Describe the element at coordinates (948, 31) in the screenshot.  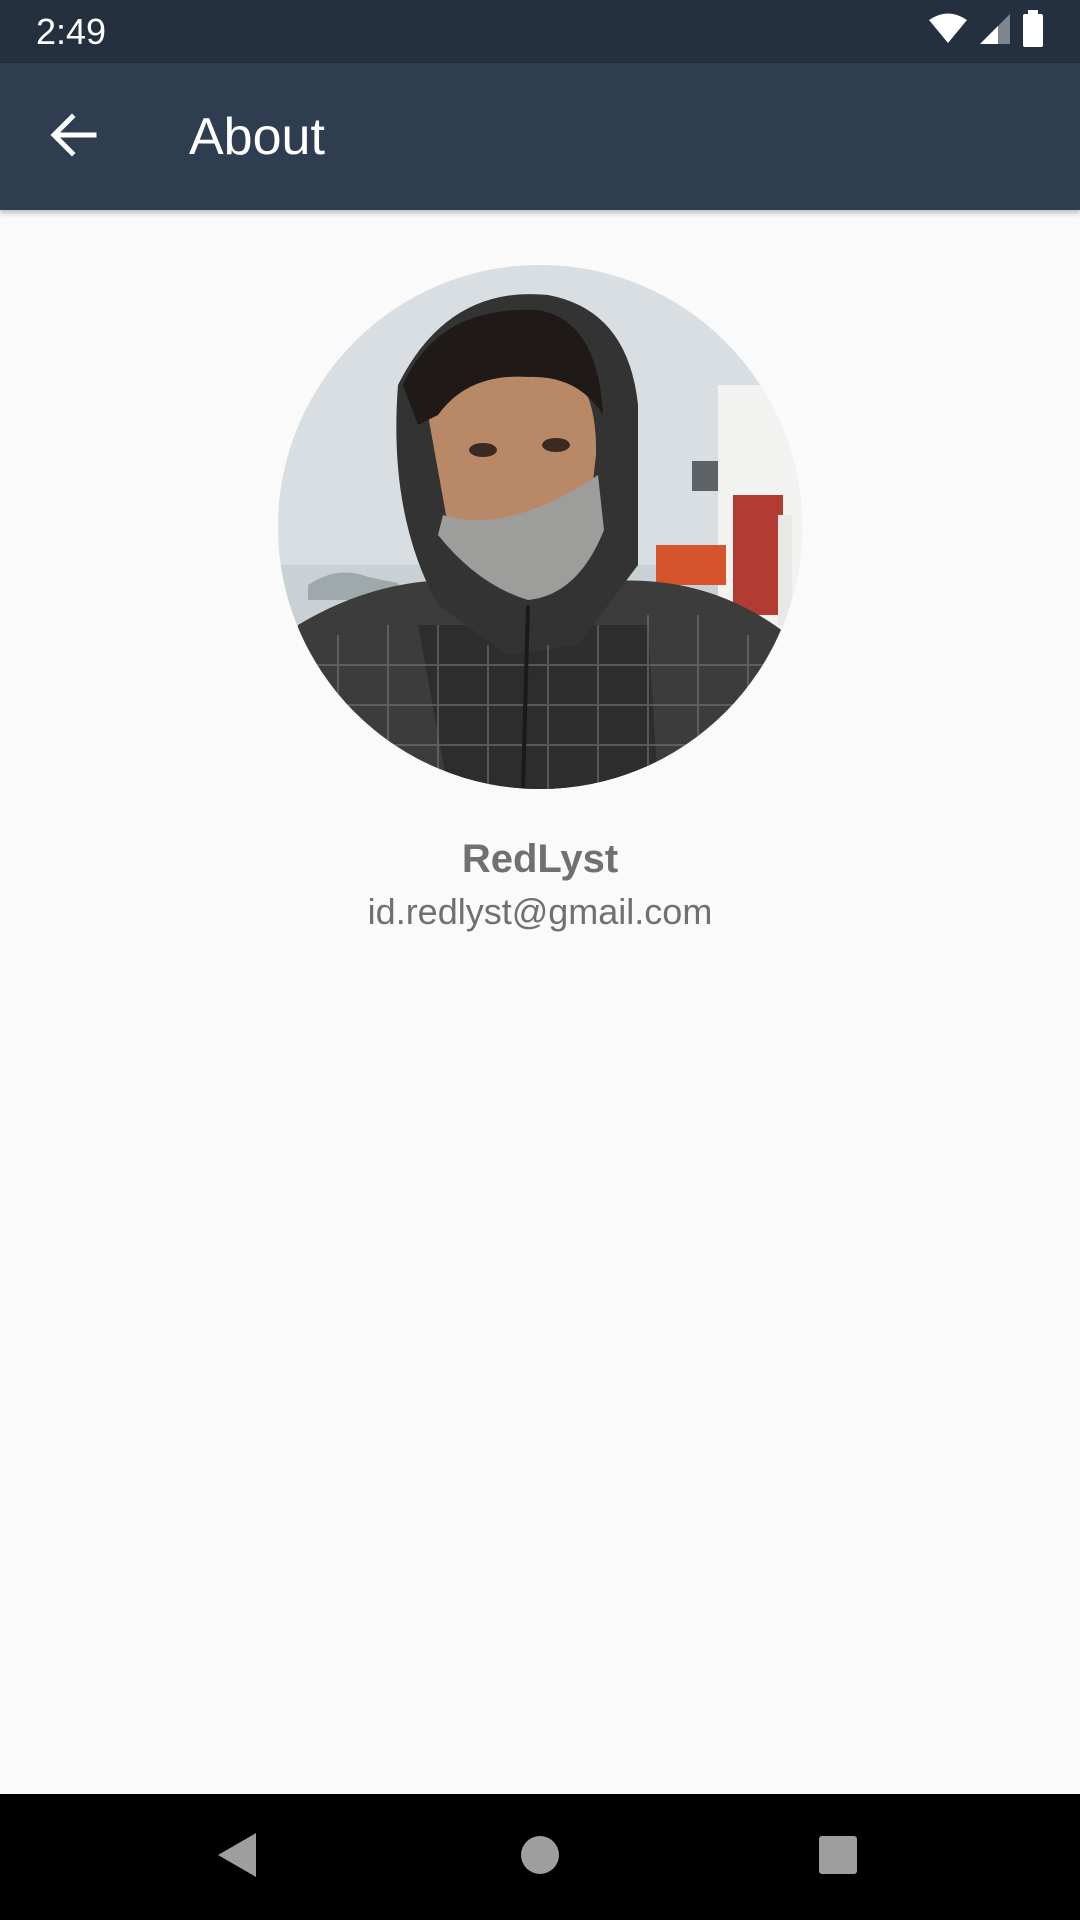
I see `wifi-icon` at that location.